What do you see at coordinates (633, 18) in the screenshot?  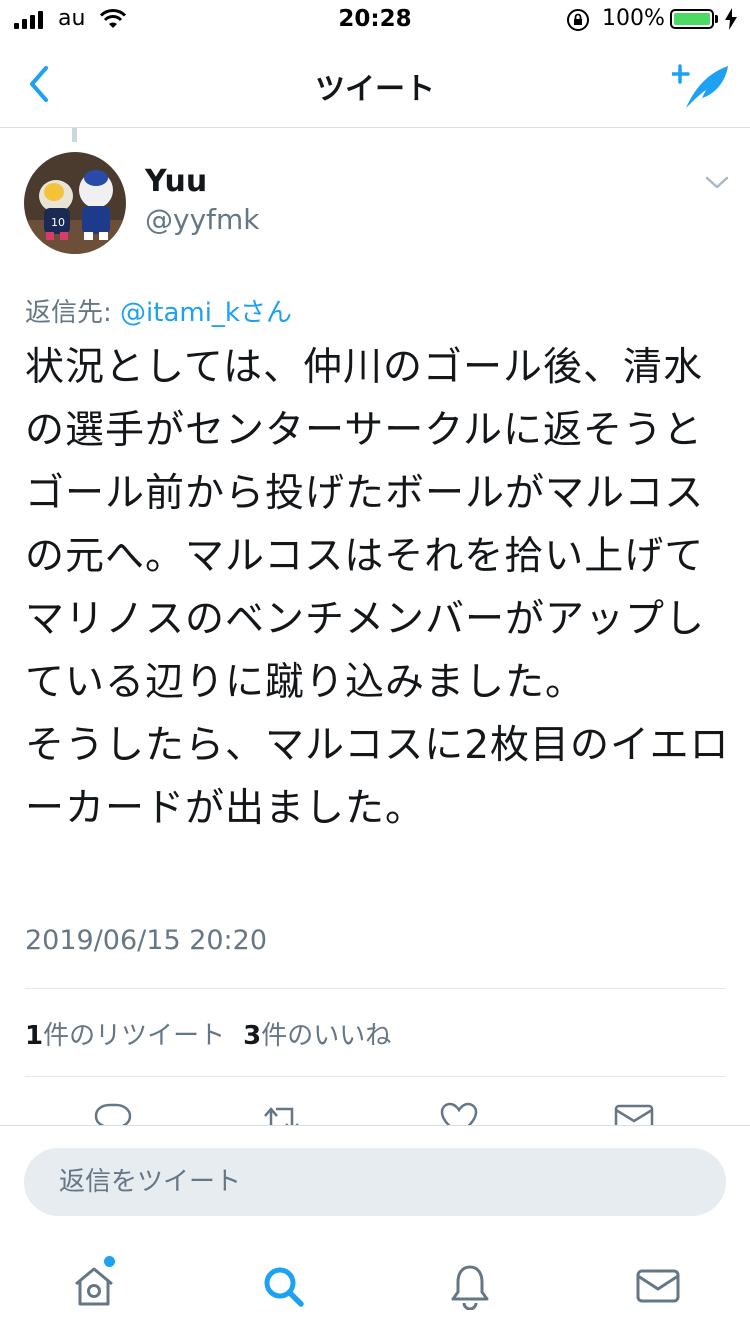 I see `battery-percent: 100%` at bounding box center [633, 18].